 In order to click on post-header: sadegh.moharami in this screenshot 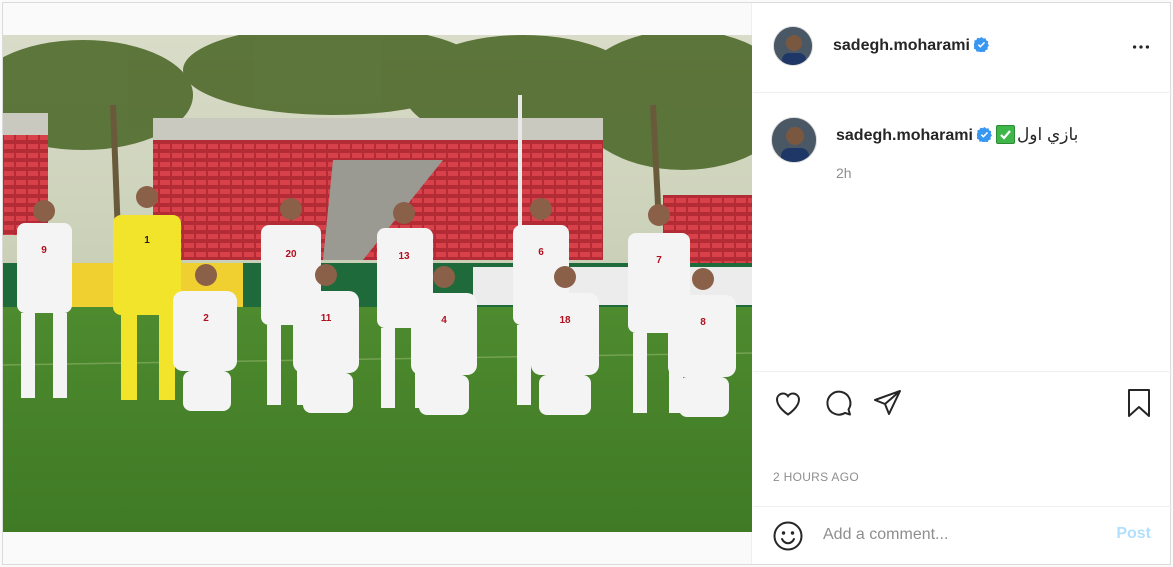, I will do `click(962, 48)`.